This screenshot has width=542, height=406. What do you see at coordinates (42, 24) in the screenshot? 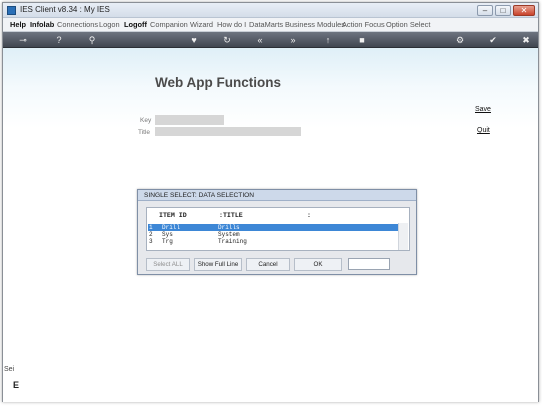
I see `menu-infolab: Infolab` at bounding box center [42, 24].